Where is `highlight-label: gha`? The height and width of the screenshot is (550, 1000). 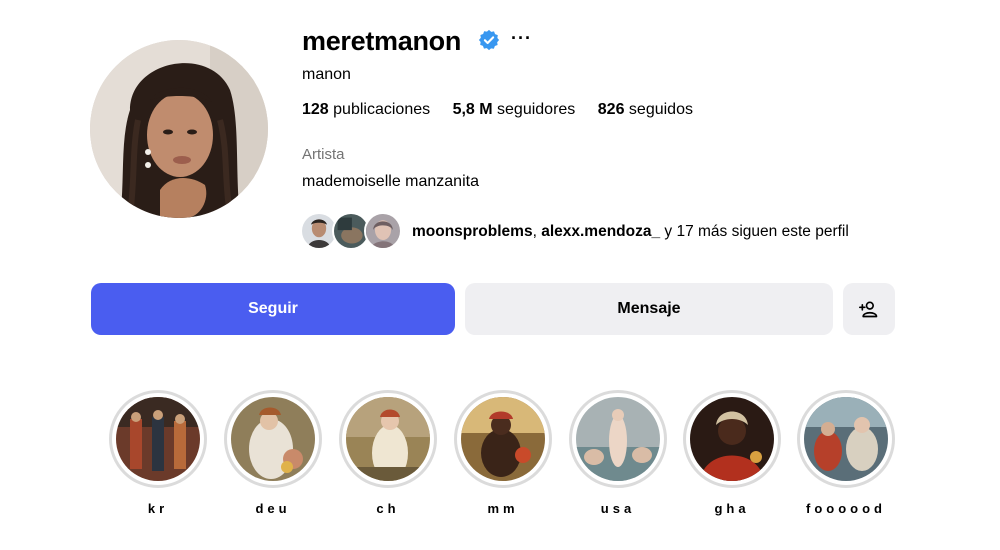
highlight-label: gha is located at coordinates (732, 508).